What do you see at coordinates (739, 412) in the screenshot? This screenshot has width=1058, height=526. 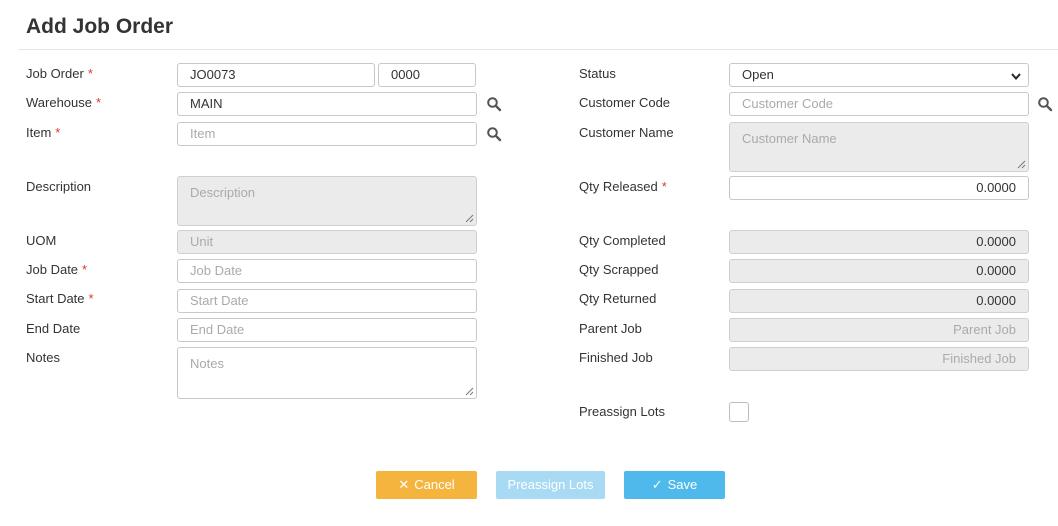 I see `preassign-lots-checkbox` at bounding box center [739, 412].